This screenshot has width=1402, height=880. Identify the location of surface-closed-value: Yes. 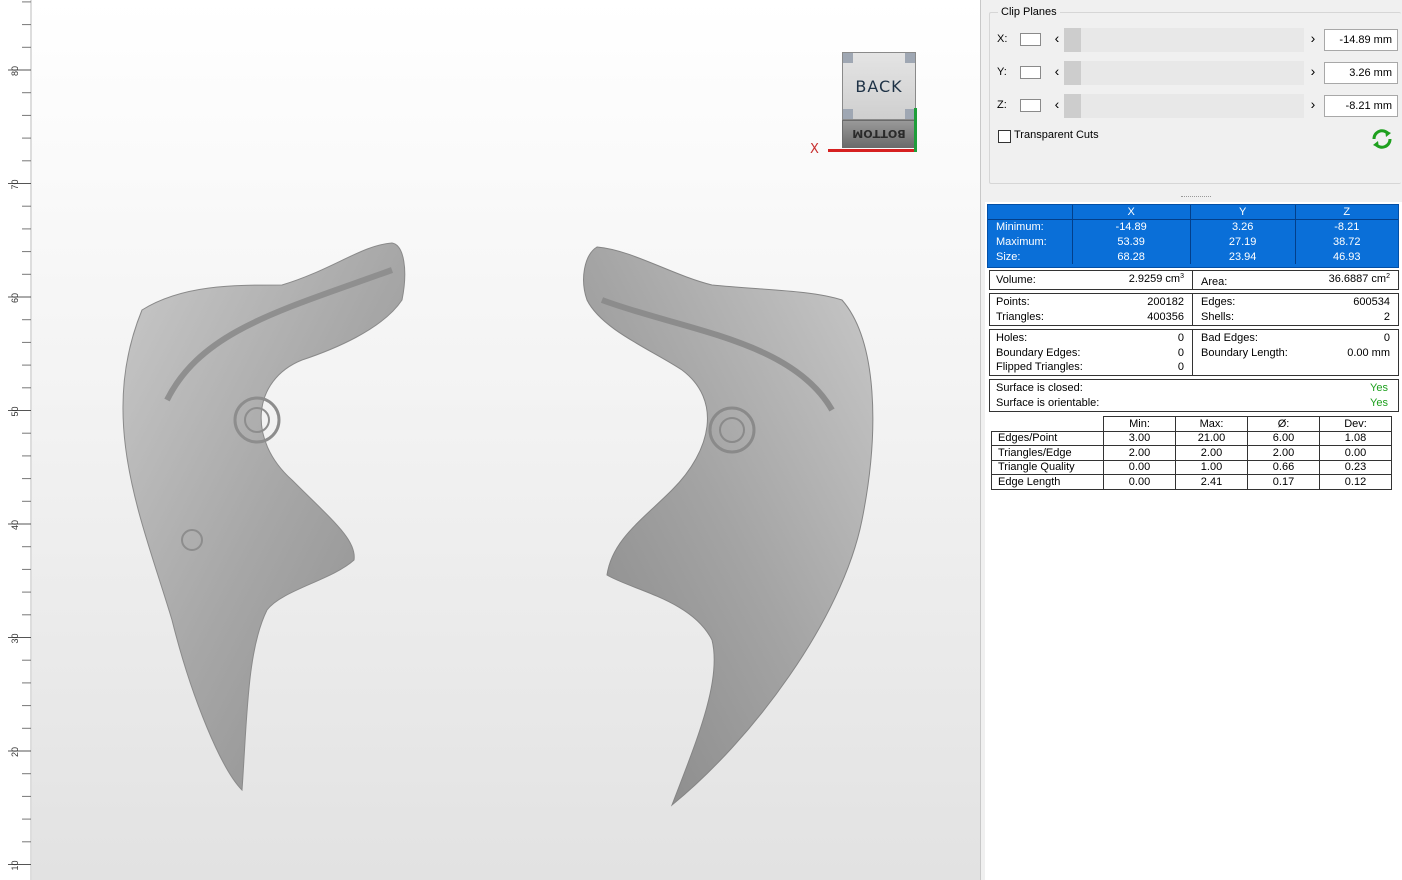
(1379, 388).